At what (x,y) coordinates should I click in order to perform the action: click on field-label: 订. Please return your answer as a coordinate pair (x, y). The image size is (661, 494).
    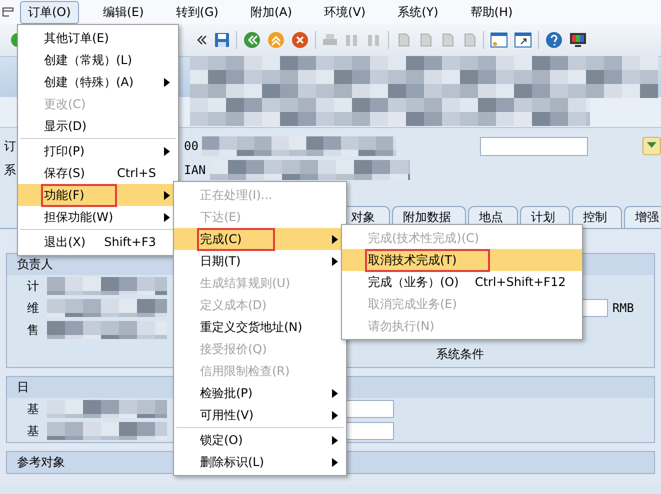
    Looking at the image, I should click on (10, 146).